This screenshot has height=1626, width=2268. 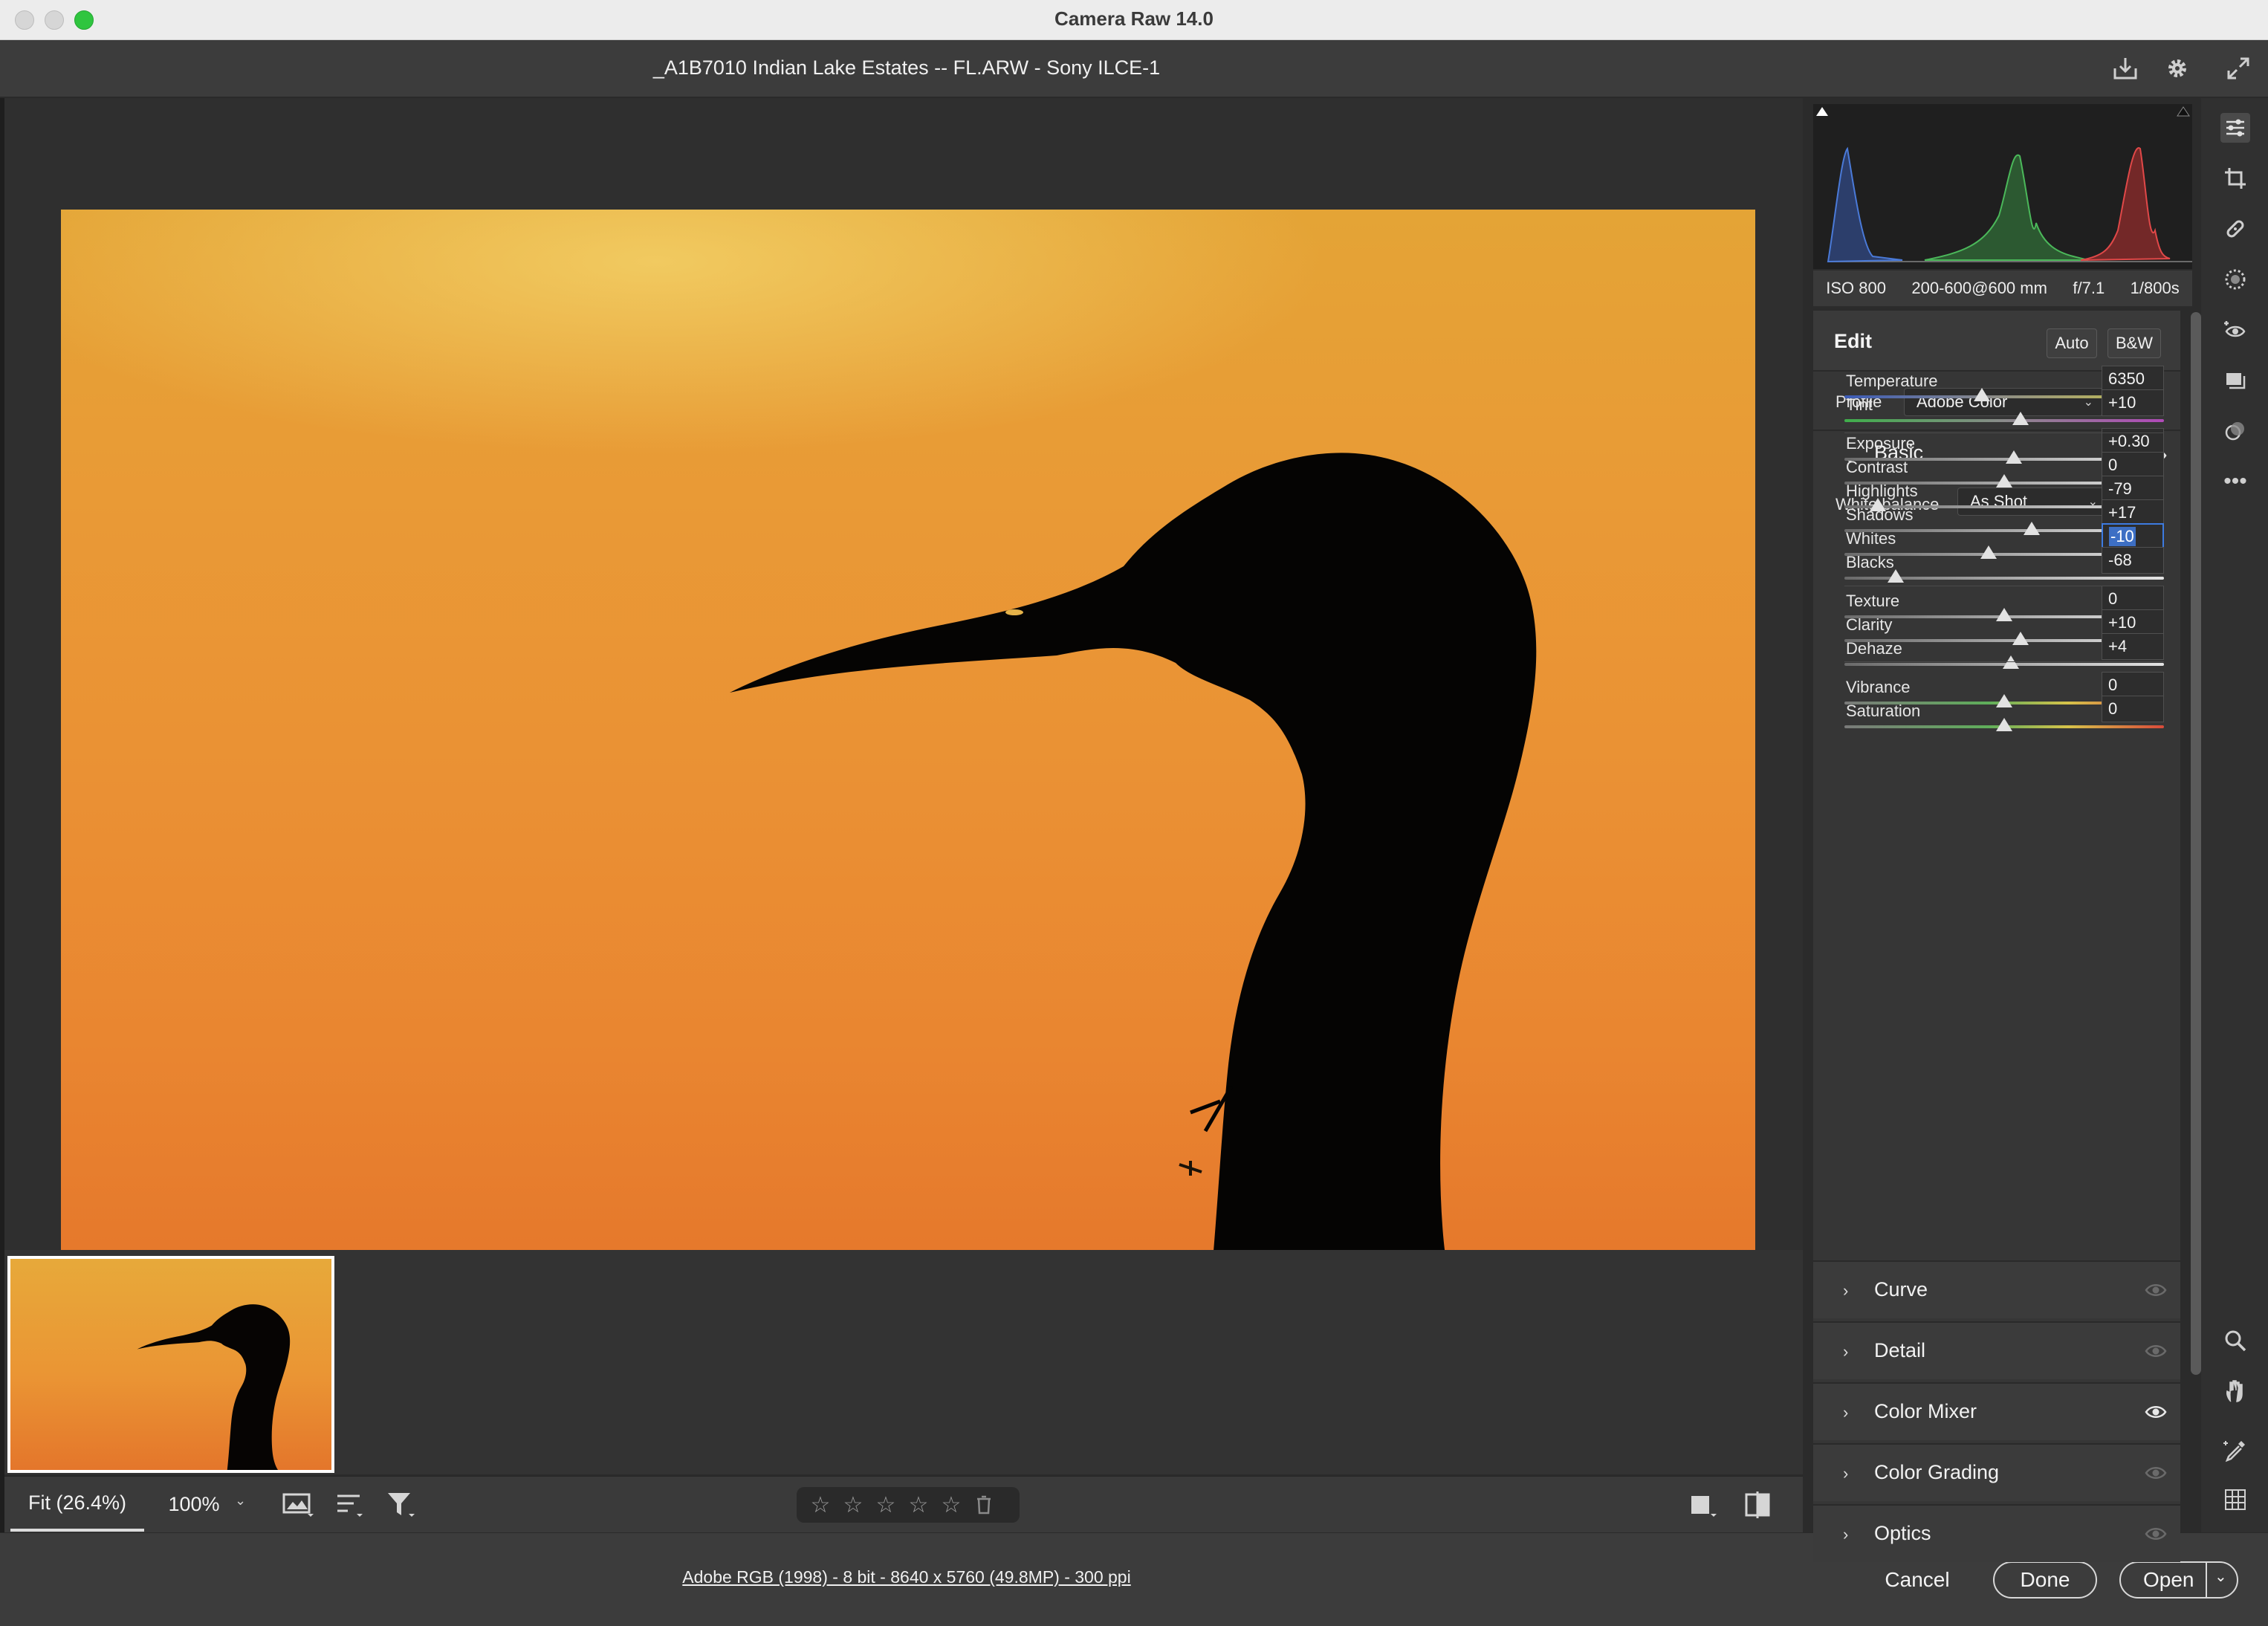 I want to click on slider-thumb-dehaze, so click(x=2010, y=662).